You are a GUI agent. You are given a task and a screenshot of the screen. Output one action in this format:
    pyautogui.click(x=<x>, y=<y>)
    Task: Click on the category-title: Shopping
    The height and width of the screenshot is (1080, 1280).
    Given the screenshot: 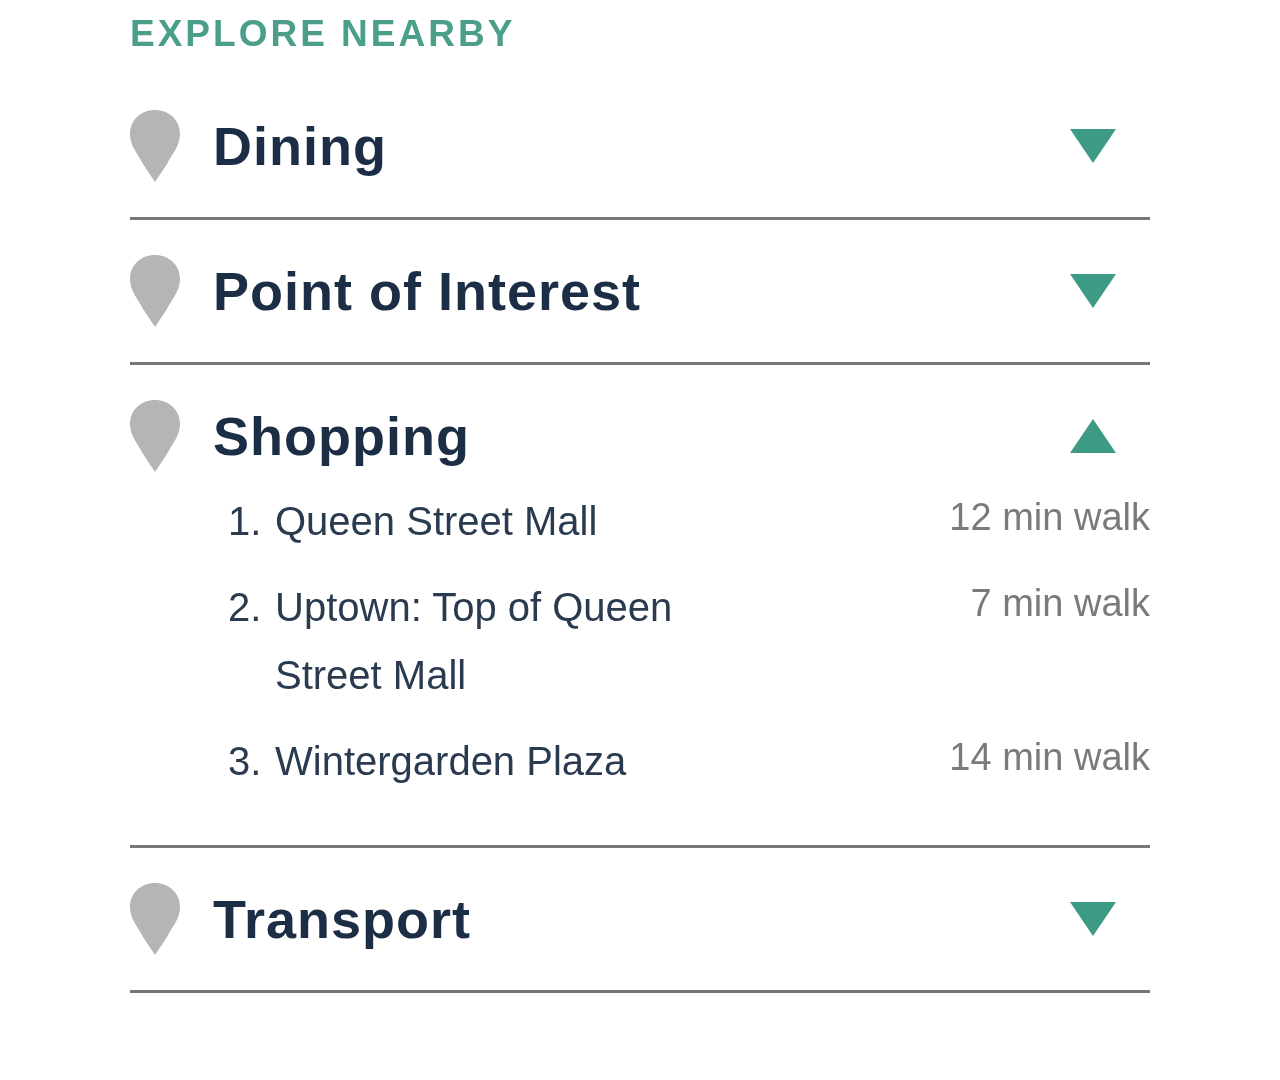 What is the action you would take?
    pyautogui.click(x=341, y=436)
    